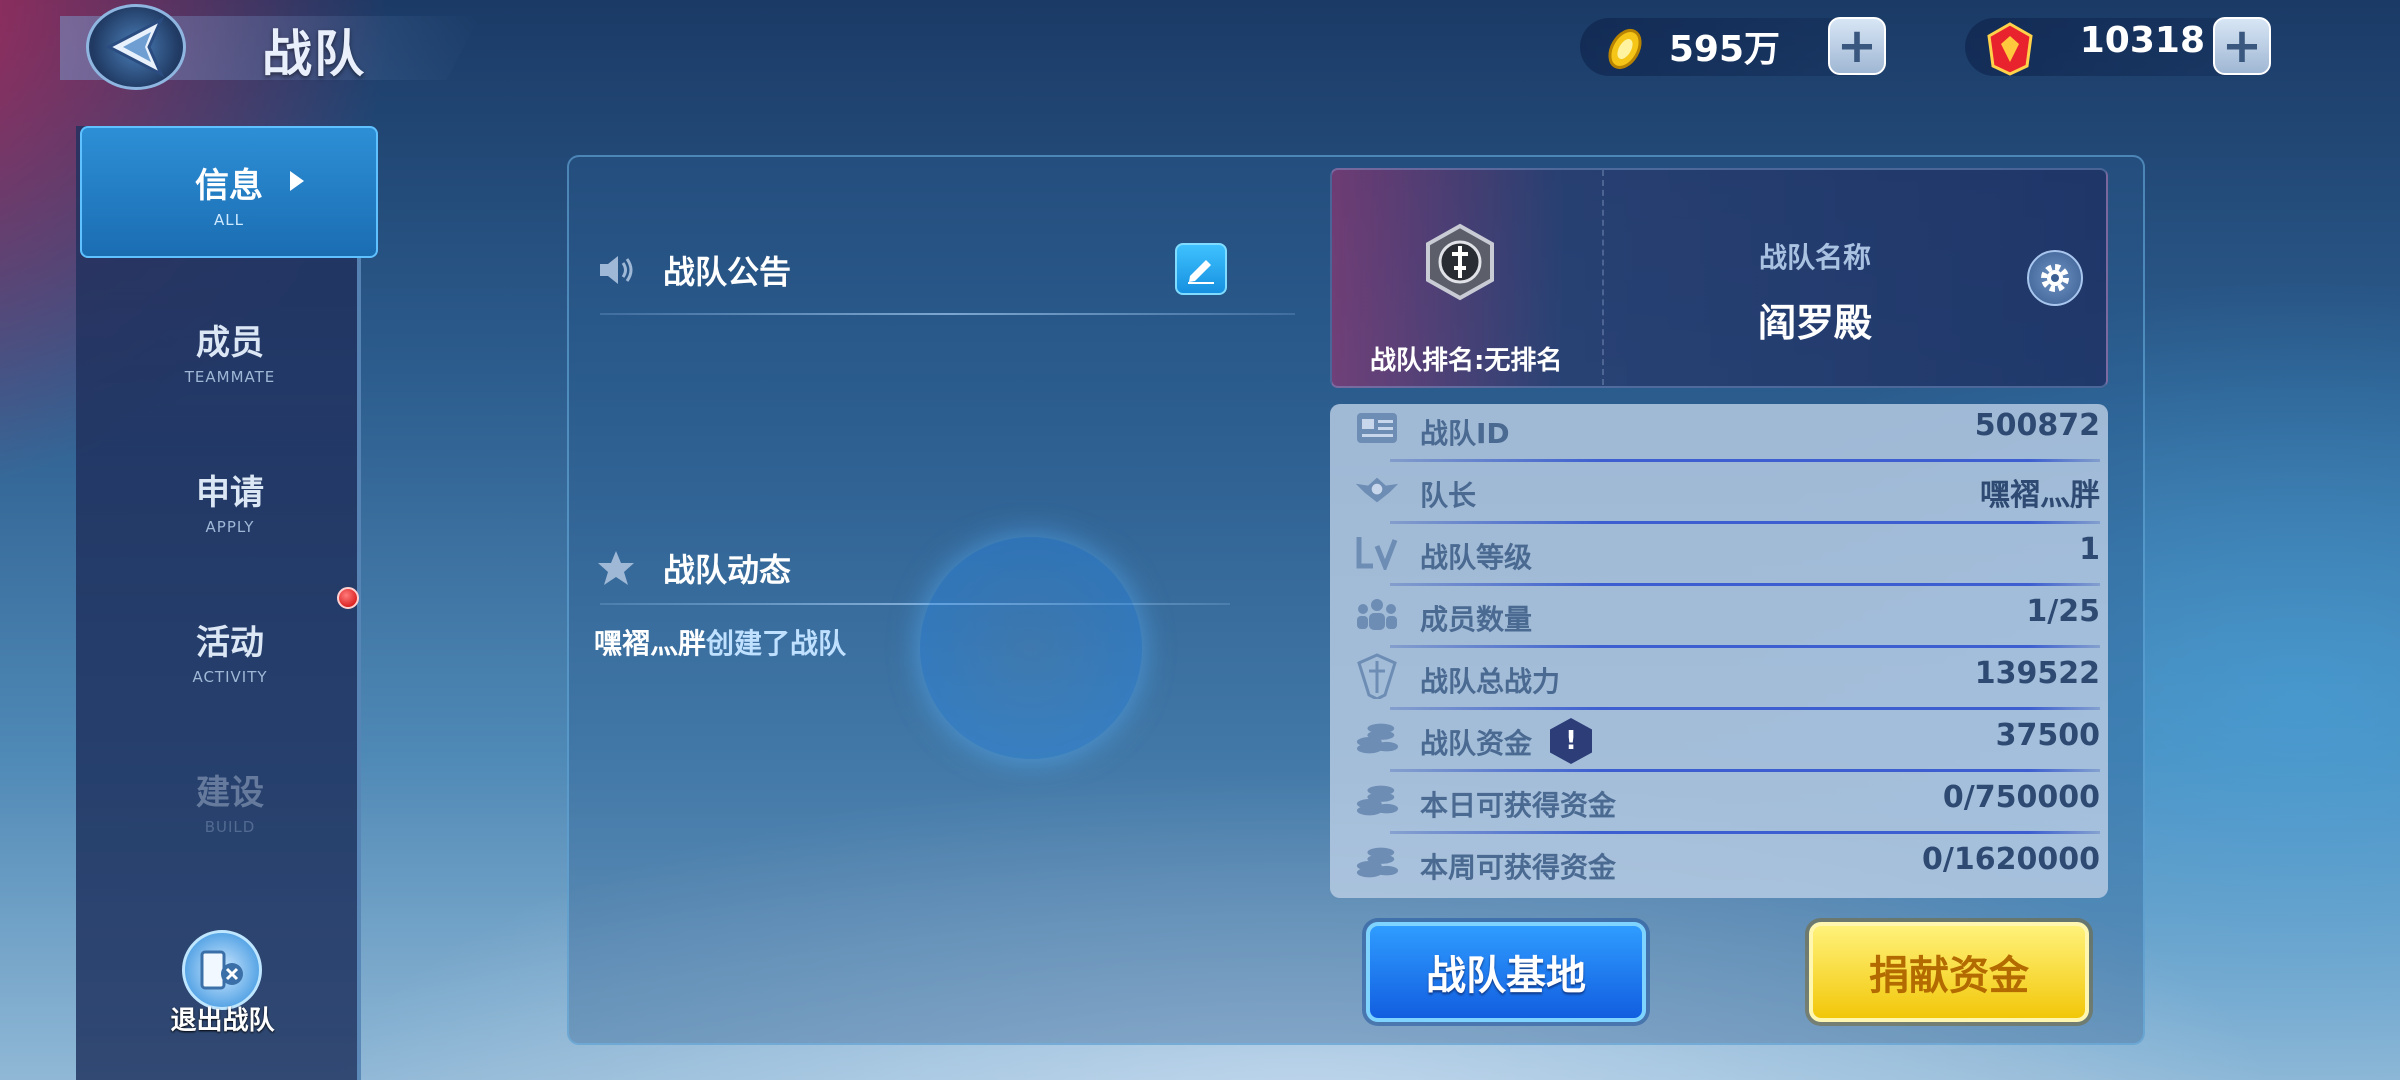 The width and height of the screenshot is (2400, 1080). Describe the element at coordinates (1725, 555) in the screenshot. I see `stat-row-level: 战队等级 1` at that location.